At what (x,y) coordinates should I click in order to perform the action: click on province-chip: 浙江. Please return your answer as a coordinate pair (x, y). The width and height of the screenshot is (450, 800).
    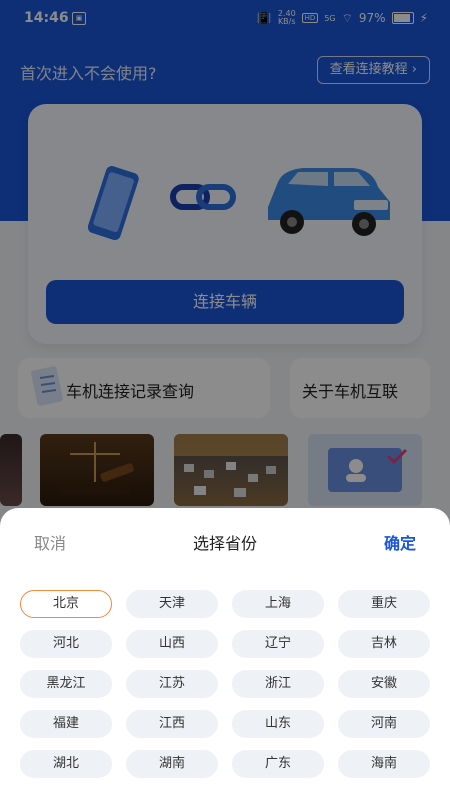
    Looking at the image, I should click on (278, 684).